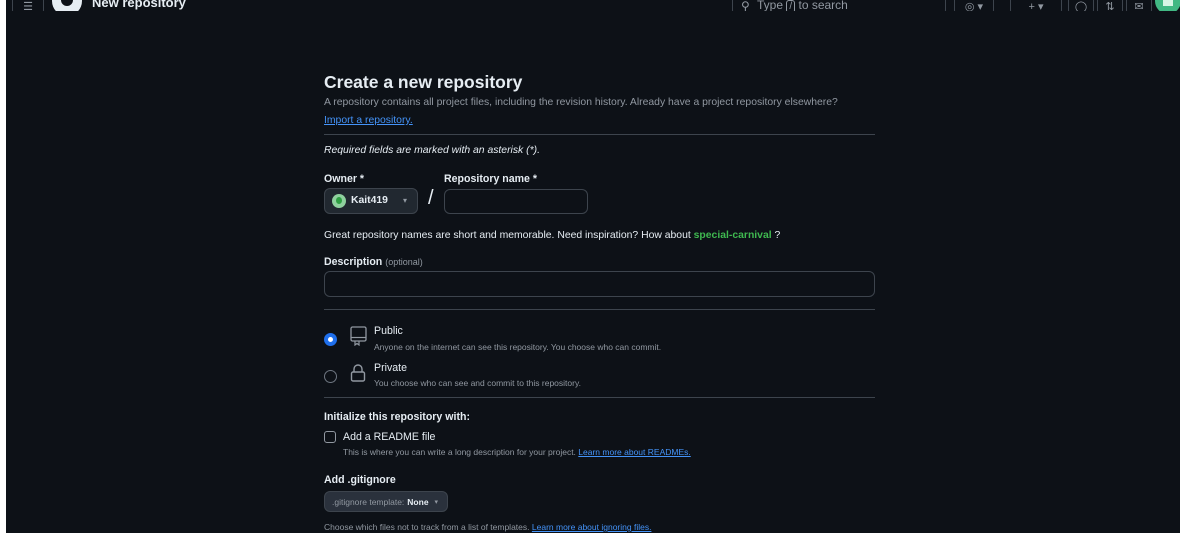 The height and width of the screenshot is (533, 1180). Describe the element at coordinates (599, 284) in the screenshot. I see `description-input` at that location.